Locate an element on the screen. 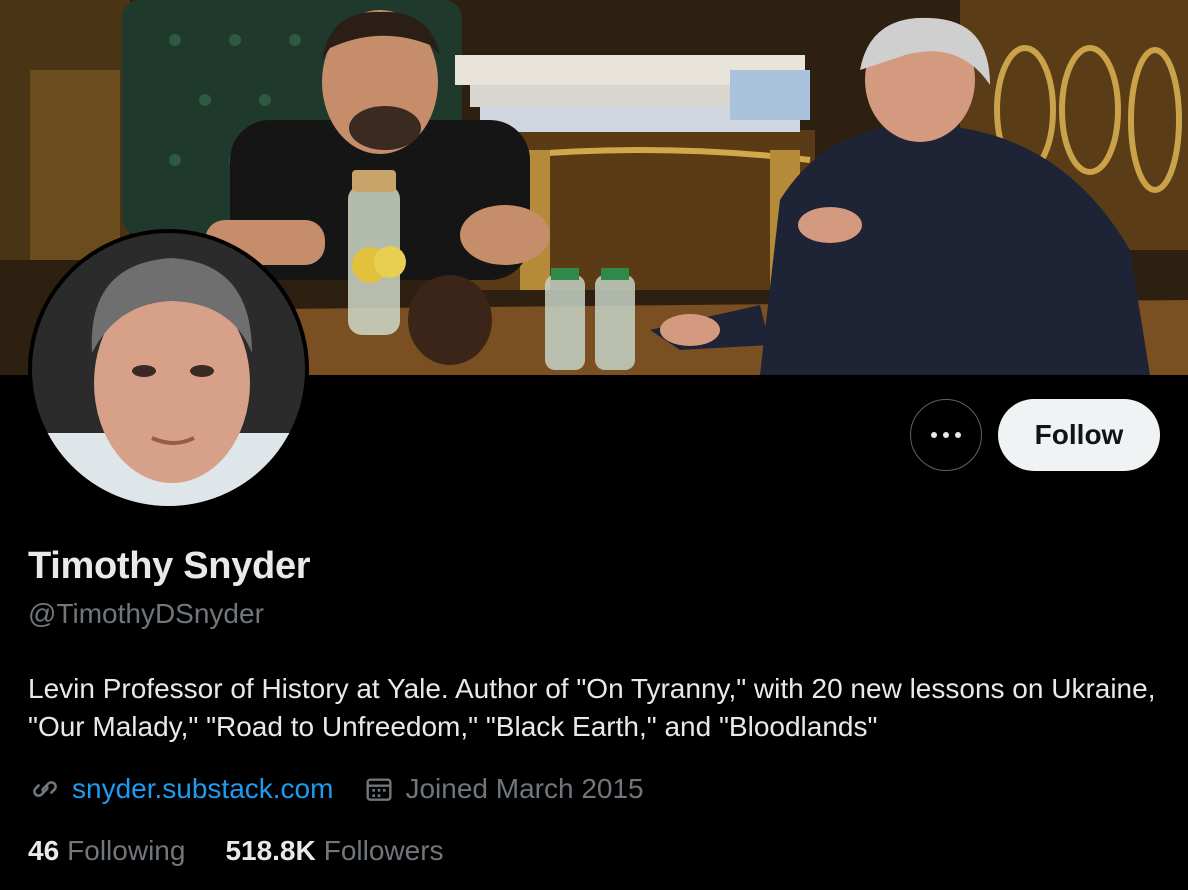 This screenshot has width=1188, height=890. followers-stat: 518.8K Followers is located at coordinates (334, 851).